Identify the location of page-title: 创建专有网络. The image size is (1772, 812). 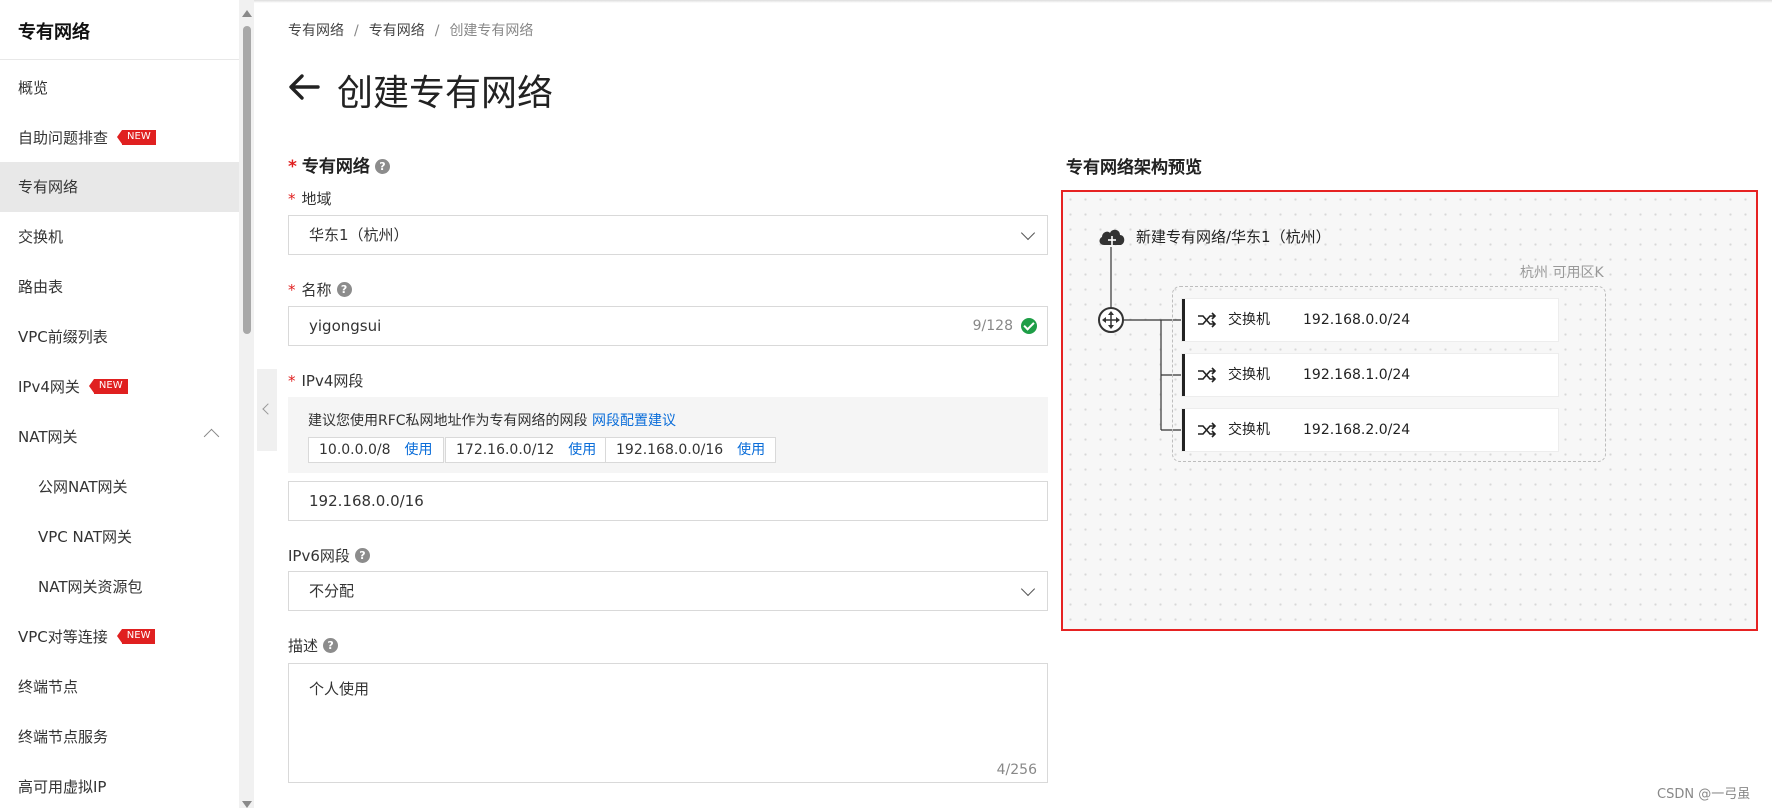
(445, 93).